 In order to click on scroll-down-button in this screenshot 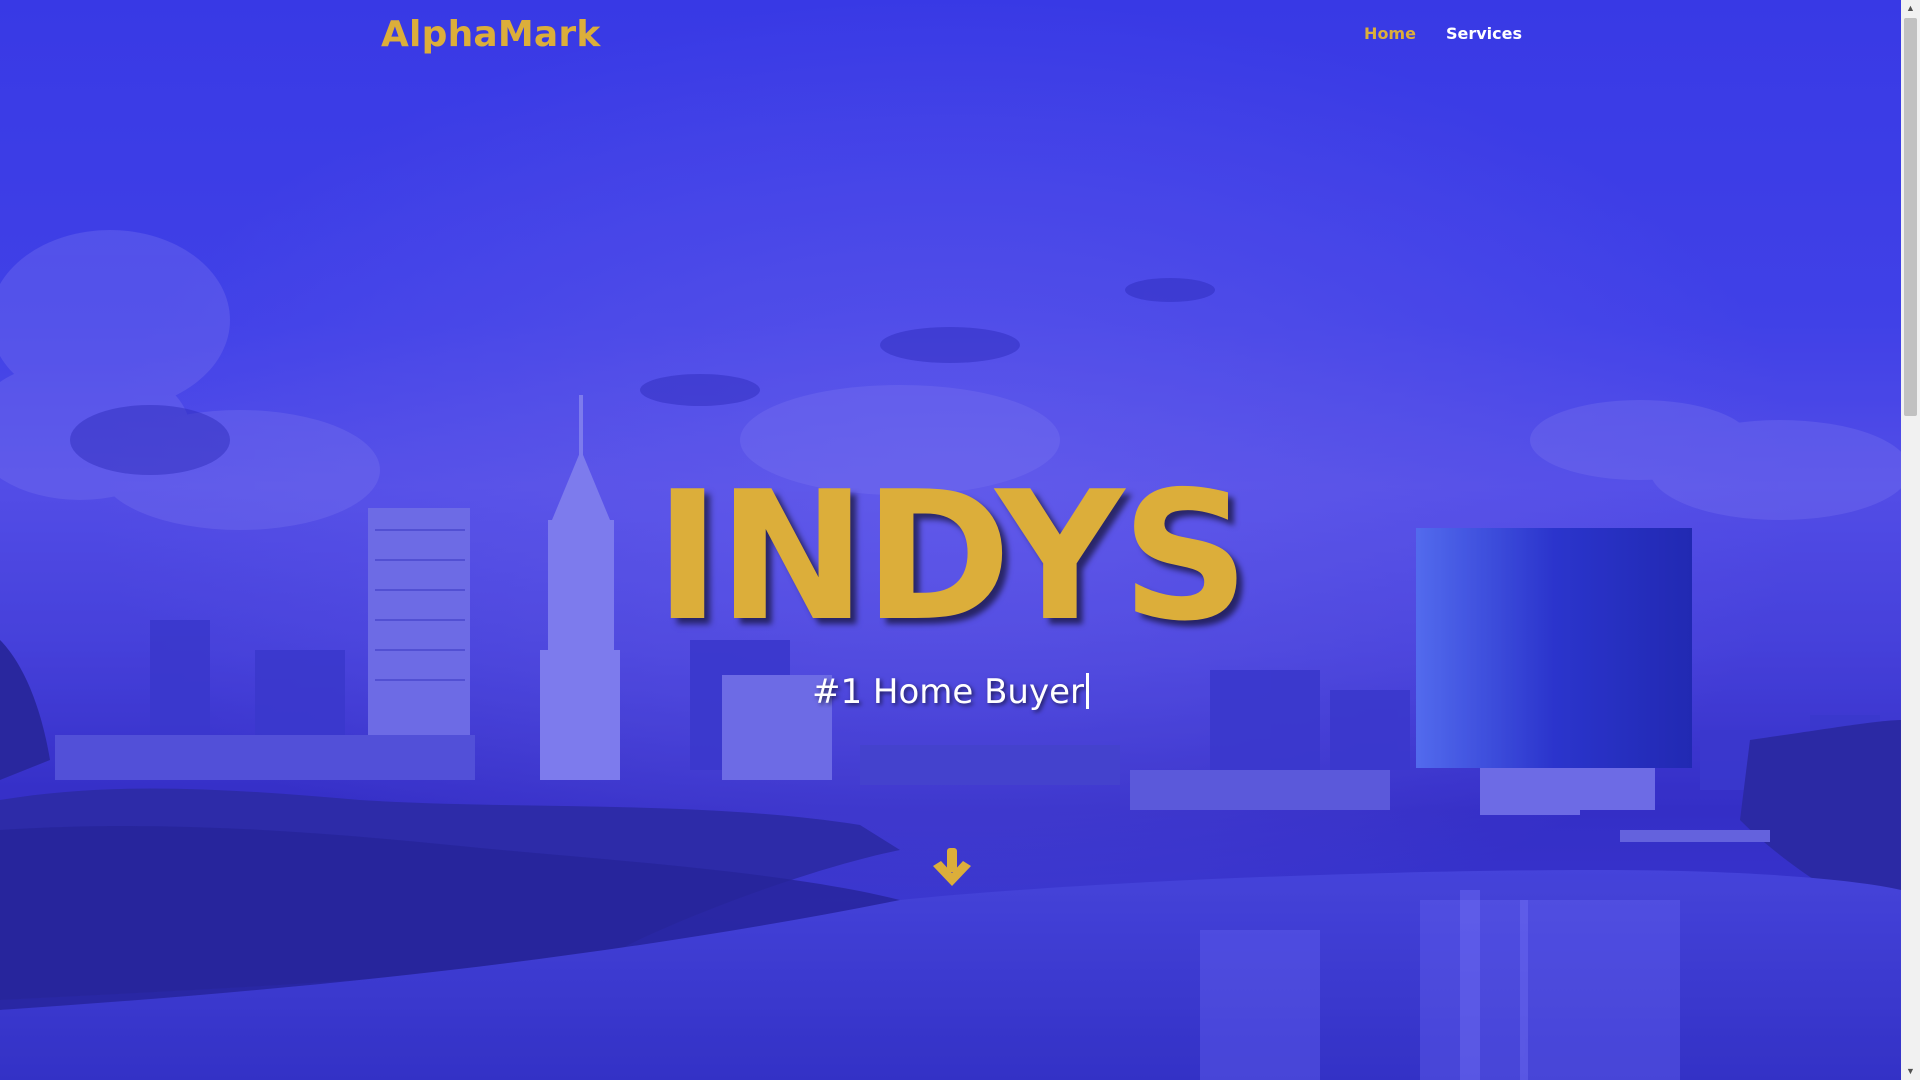, I will do `click(952, 867)`.